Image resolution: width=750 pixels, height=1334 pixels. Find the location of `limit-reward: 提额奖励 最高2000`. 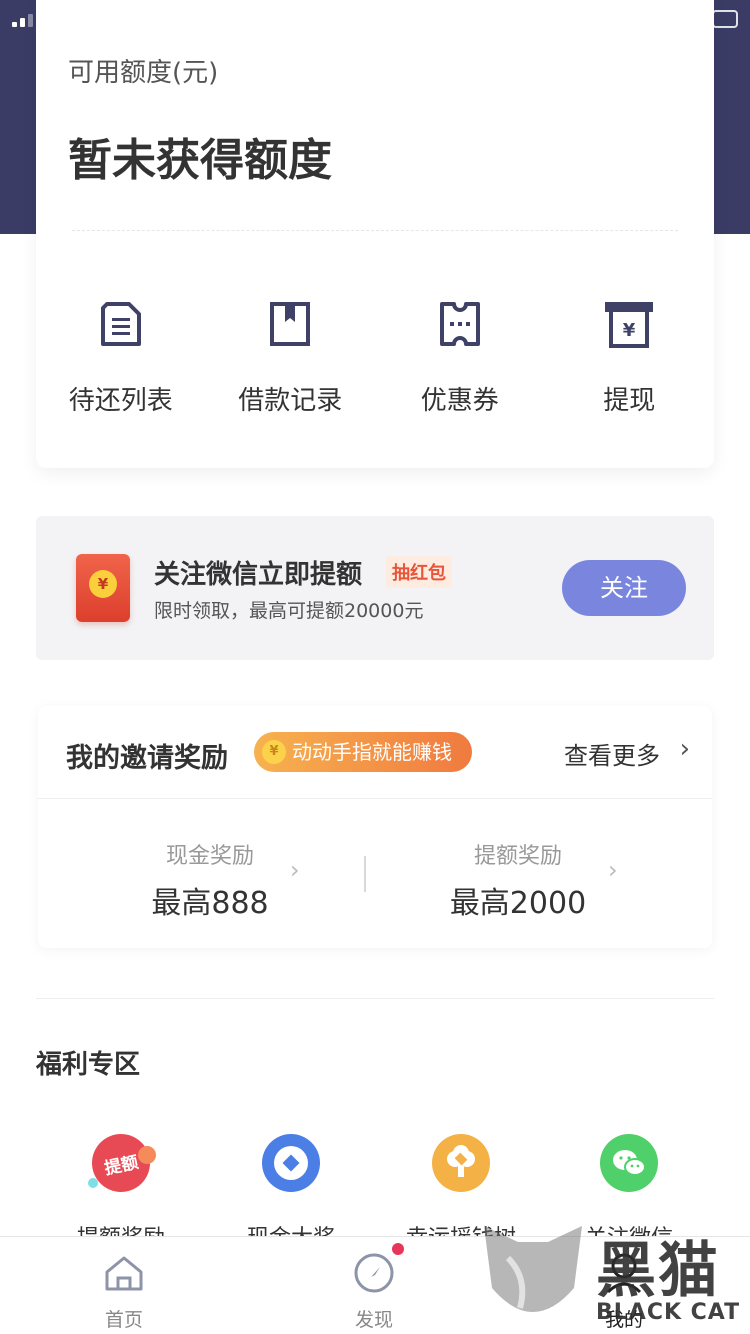

limit-reward: 提额奖励 最高2000 is located at coordinates (518, 880).